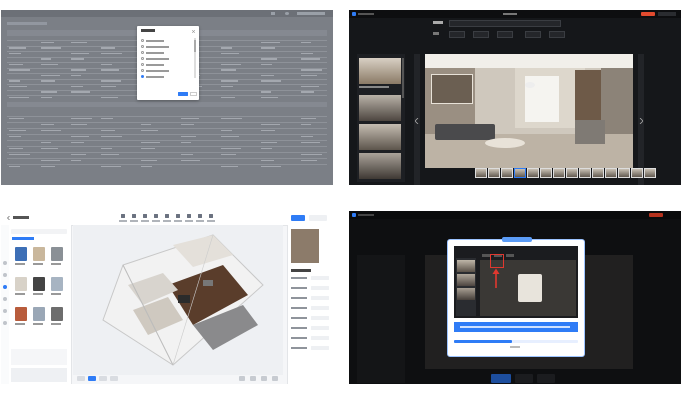  What do you see at coordinates (273, 13) in the screenshot?
I see `bell-icon` at bounding box center [273, 13].